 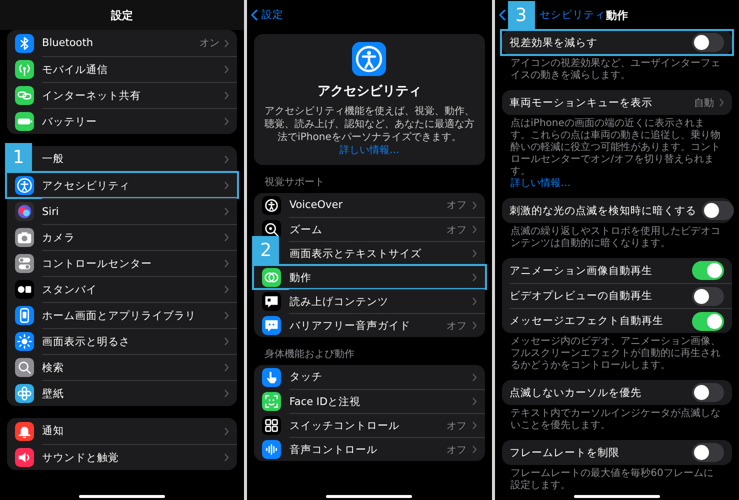 I want to click on back-button: セシビリティ, so click(x=573, y=15).